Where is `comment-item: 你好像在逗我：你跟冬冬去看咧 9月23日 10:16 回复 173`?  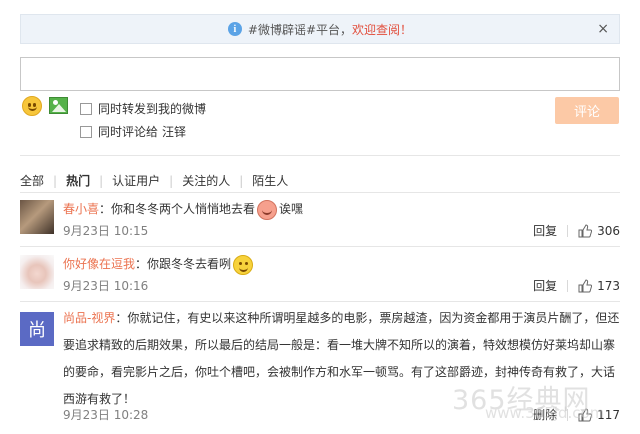
comment-item: 你好像在逗我：你跟冬冬去看咧 9月23日 10:16 回复 173 is located at coordinates (320, 276).